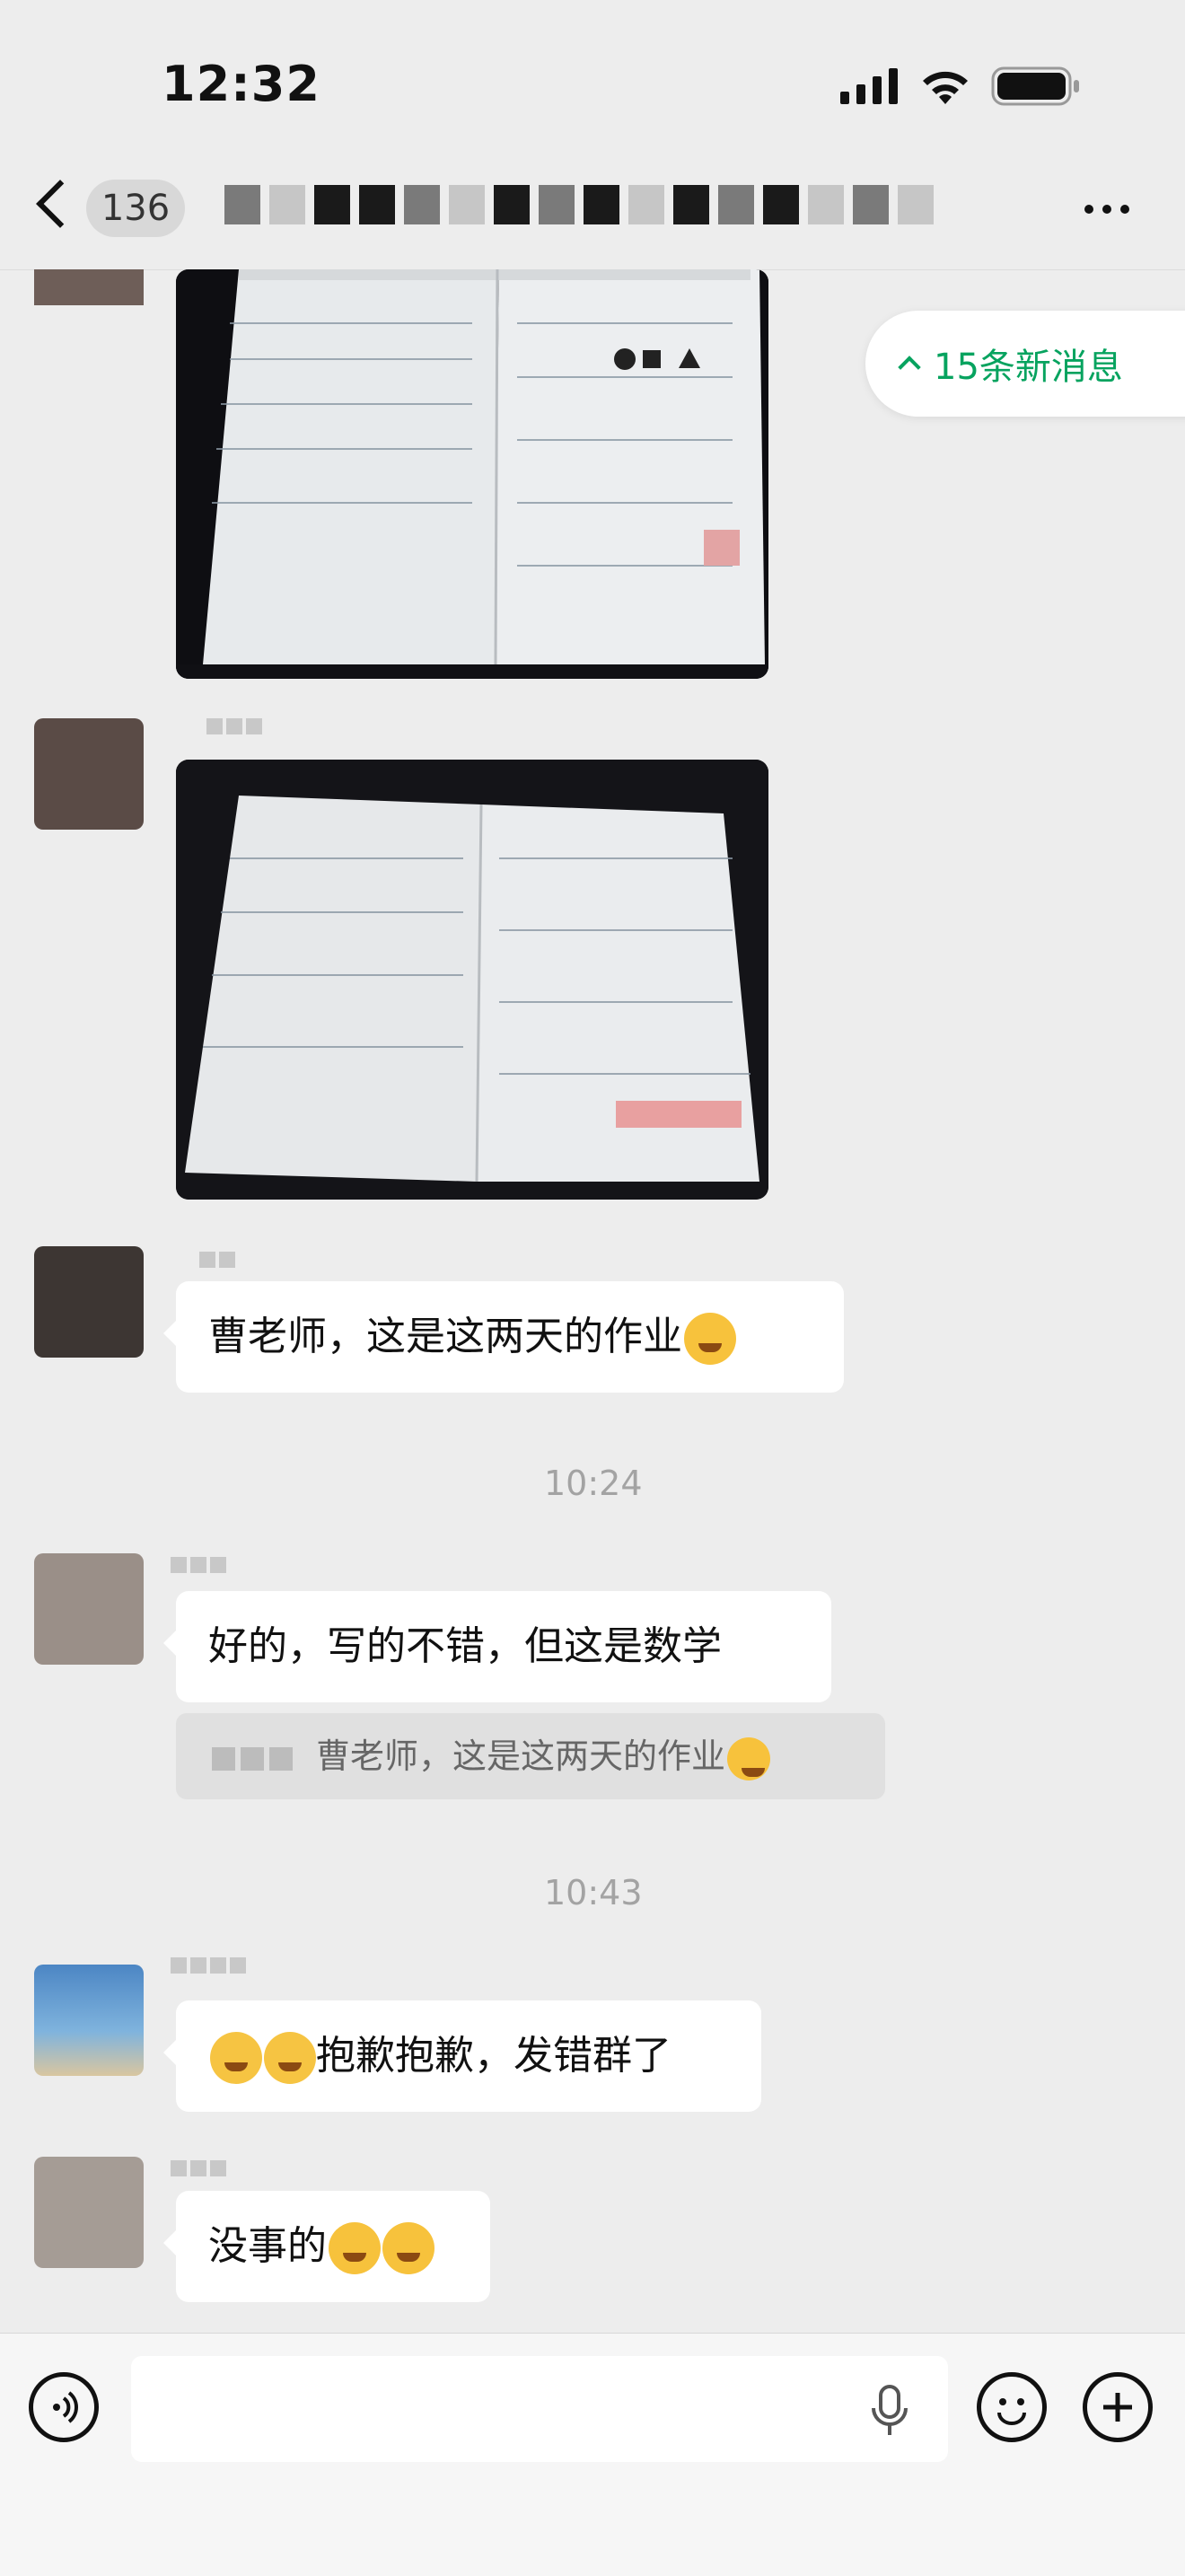  I want to click on message-bubble: 曹老师，这是这两天的作业, so click(503, 1337).